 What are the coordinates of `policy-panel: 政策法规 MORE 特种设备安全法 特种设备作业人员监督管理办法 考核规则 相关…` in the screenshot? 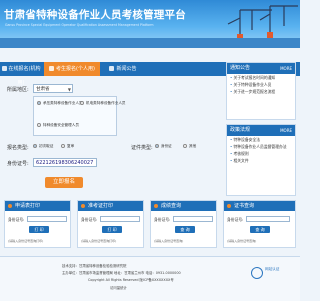 It's located at (261, 160).